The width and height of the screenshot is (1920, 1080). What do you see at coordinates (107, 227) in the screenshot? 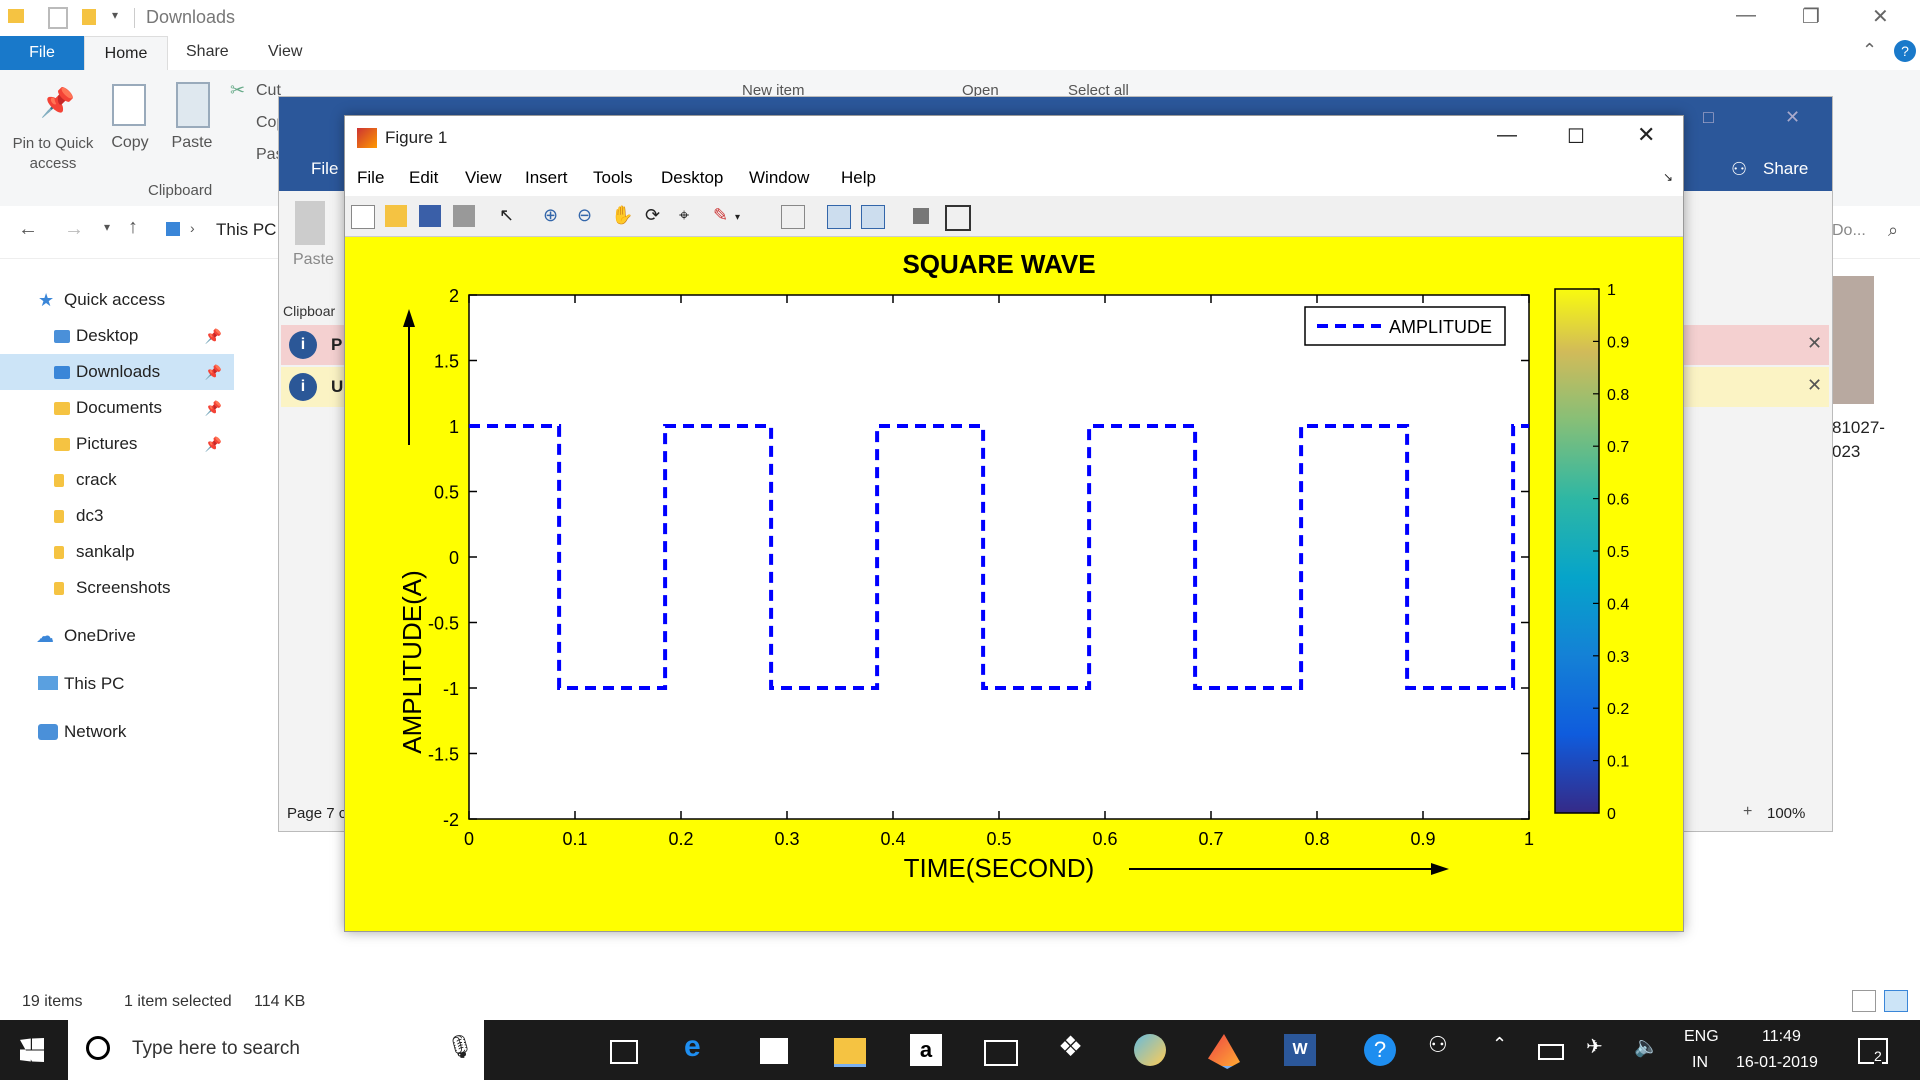
I see `recent-dropdown-icon: ▾` at bounding box center [107, 227].